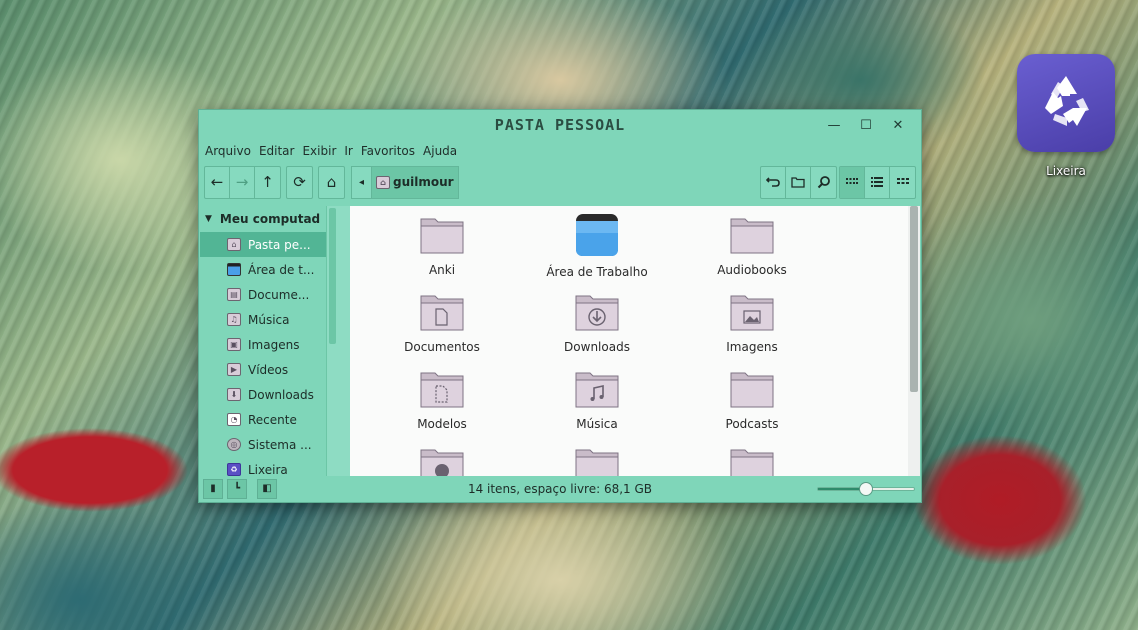 Image resolution: width=1138 pixels, height=630 pixels. What do you see at coordinates (231, 151) in the screenshot?
I see `menu-arquivo: Arquivo` at bounding box center [231, 151].